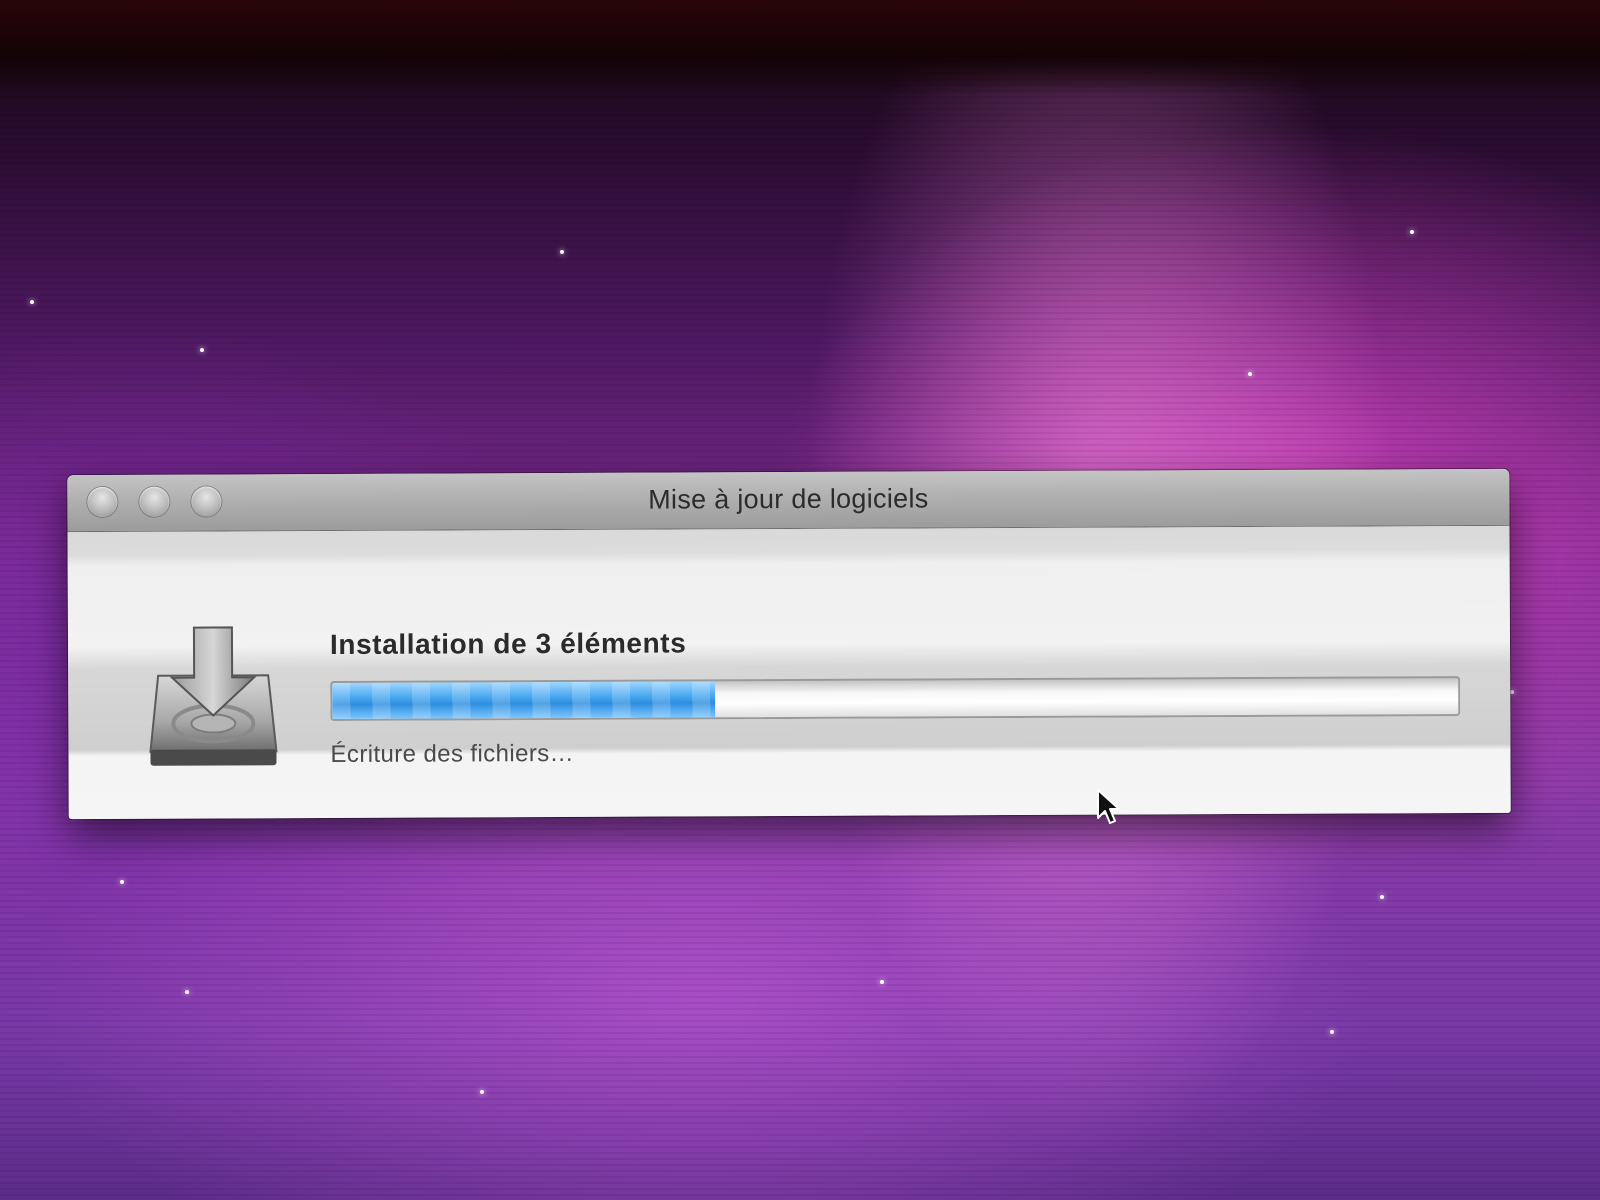  Describe the element at coordinates (524, 700) in the screenshot. I see `install-progress-fill` at that location.